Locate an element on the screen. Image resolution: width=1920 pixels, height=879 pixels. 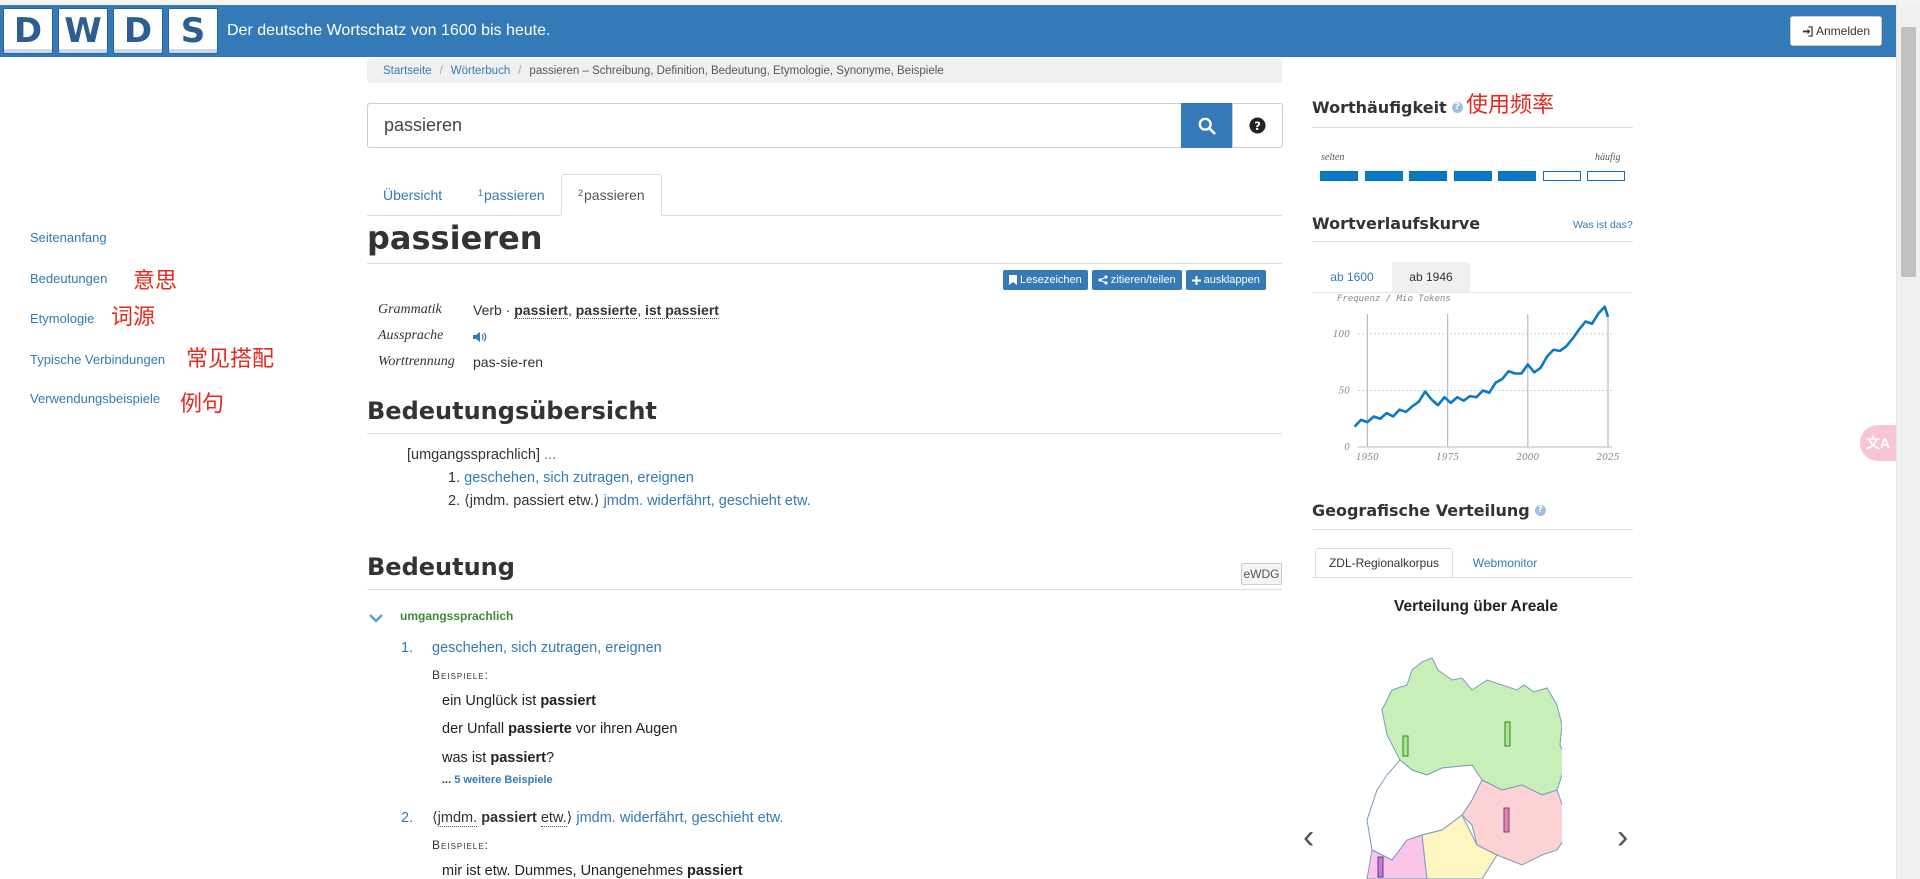
expand-button: ausklappen is located at coordinates (1225, 280).